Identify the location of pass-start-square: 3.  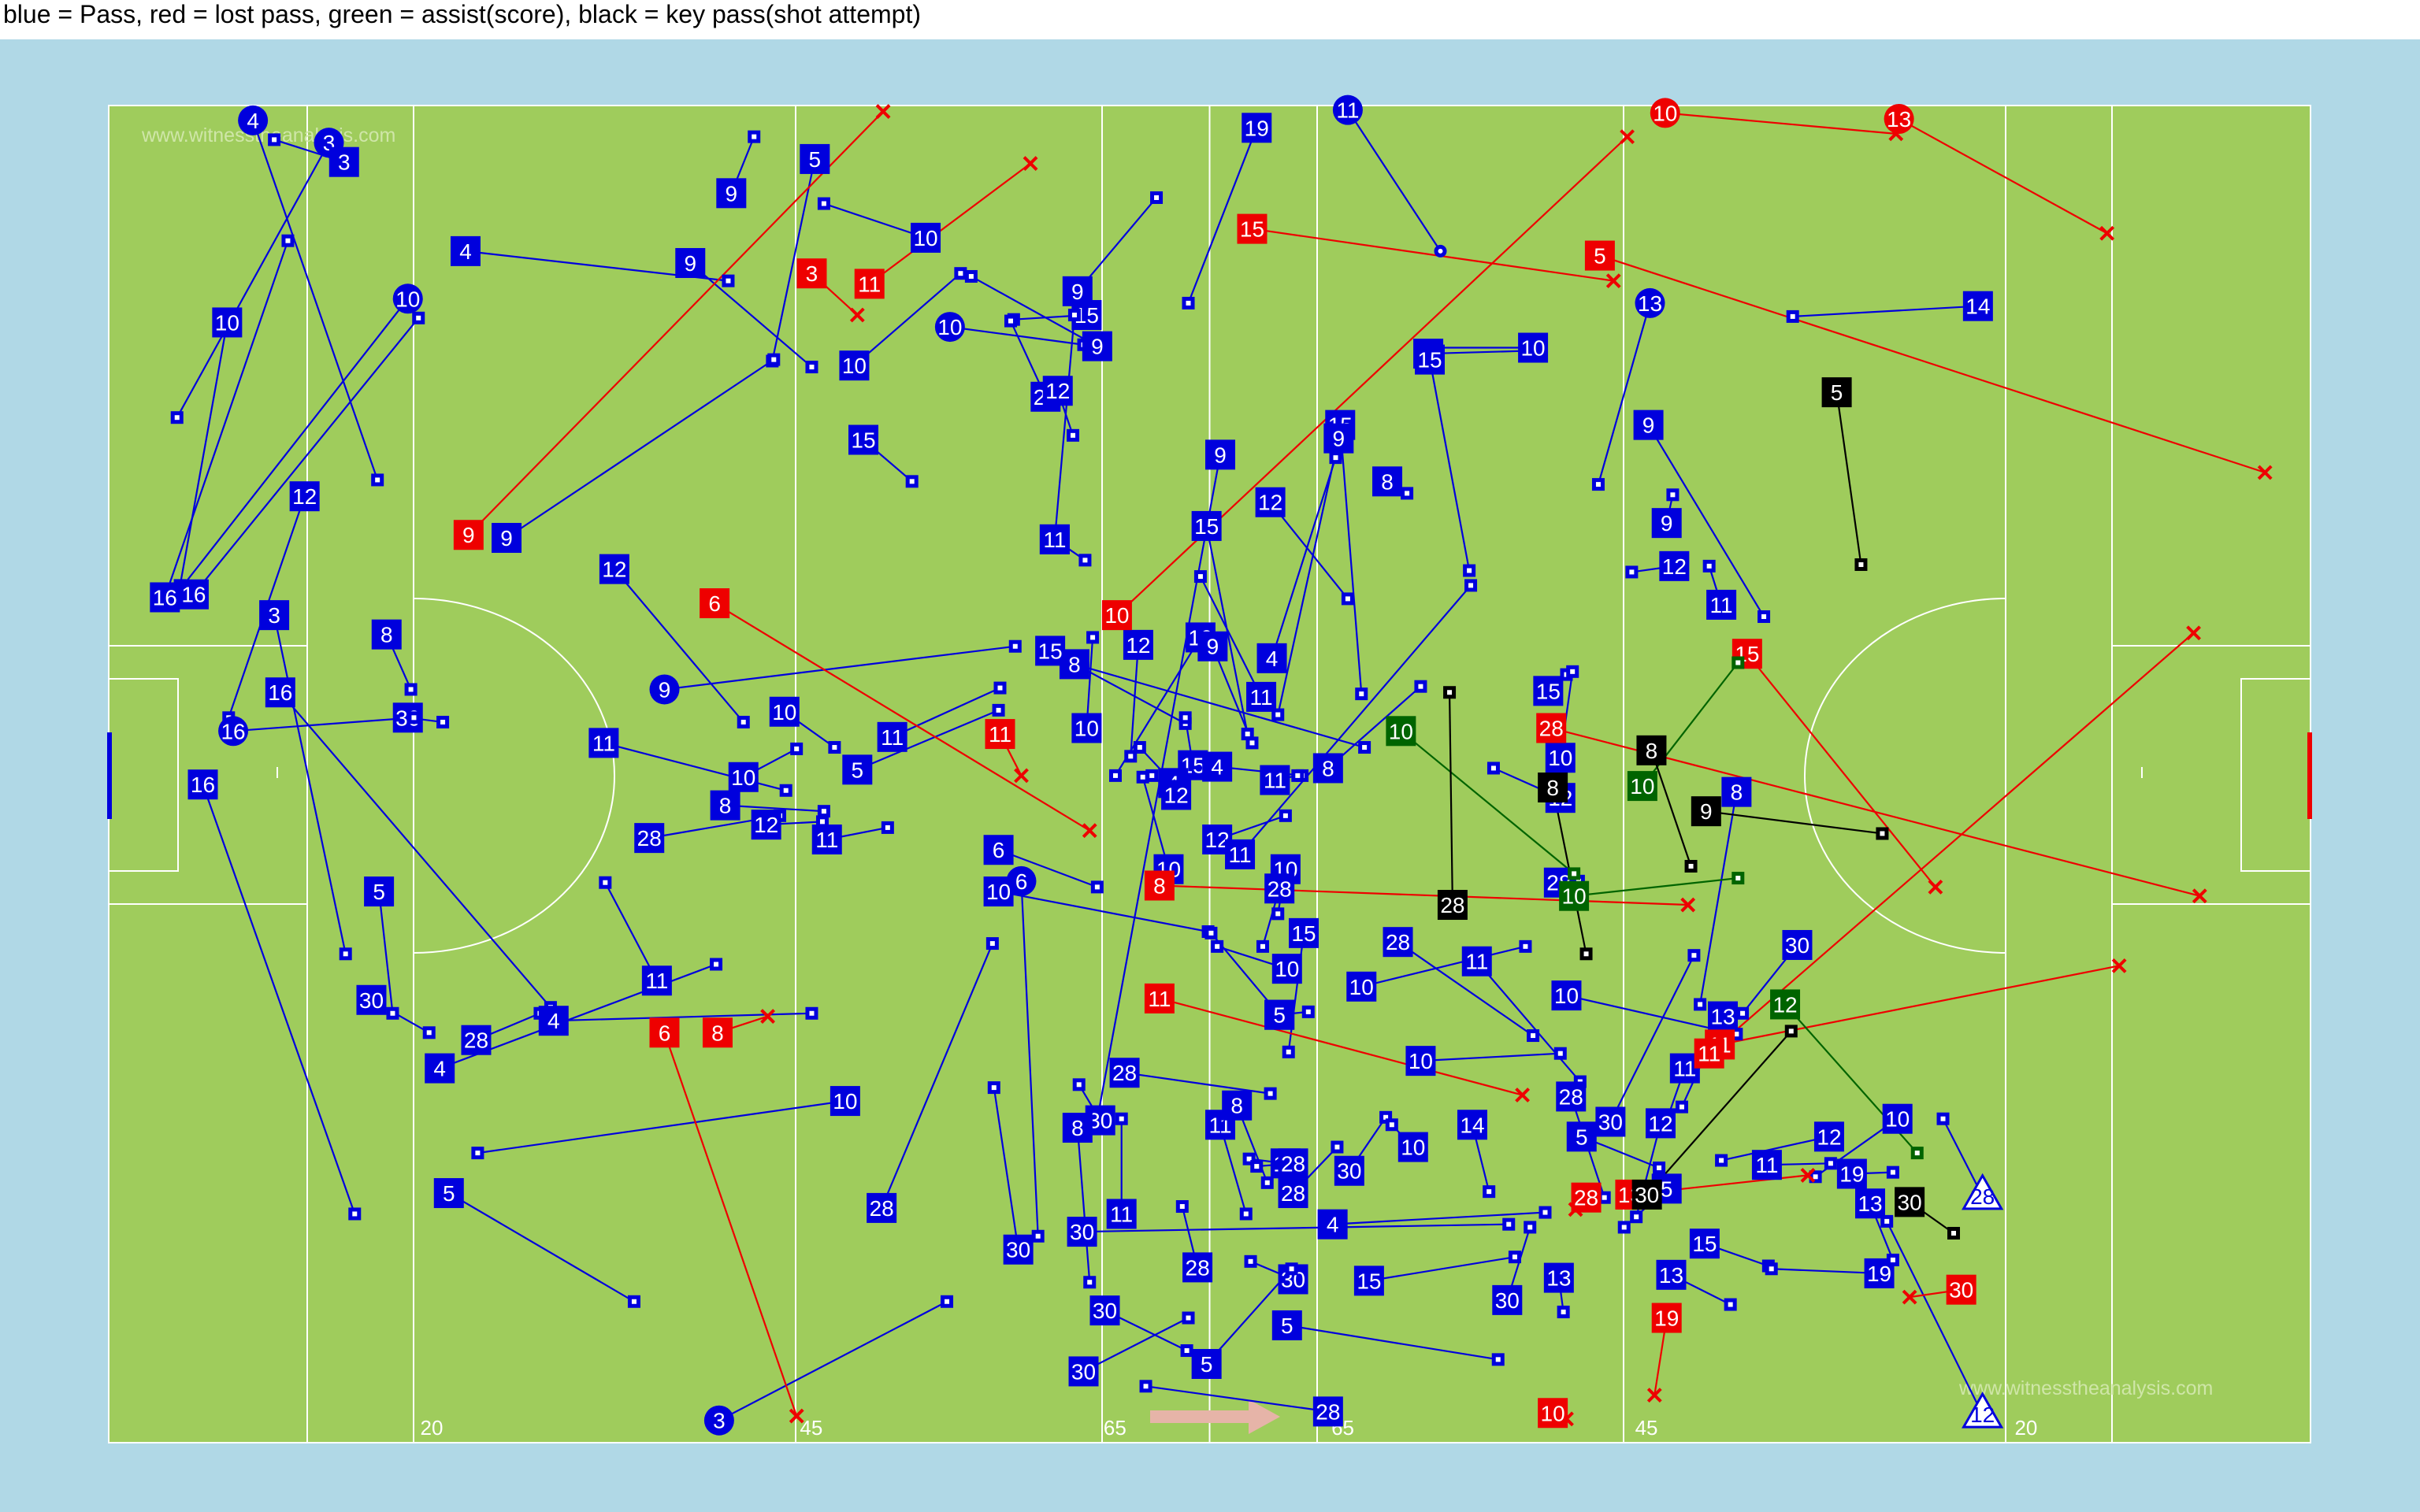
(274, 615).